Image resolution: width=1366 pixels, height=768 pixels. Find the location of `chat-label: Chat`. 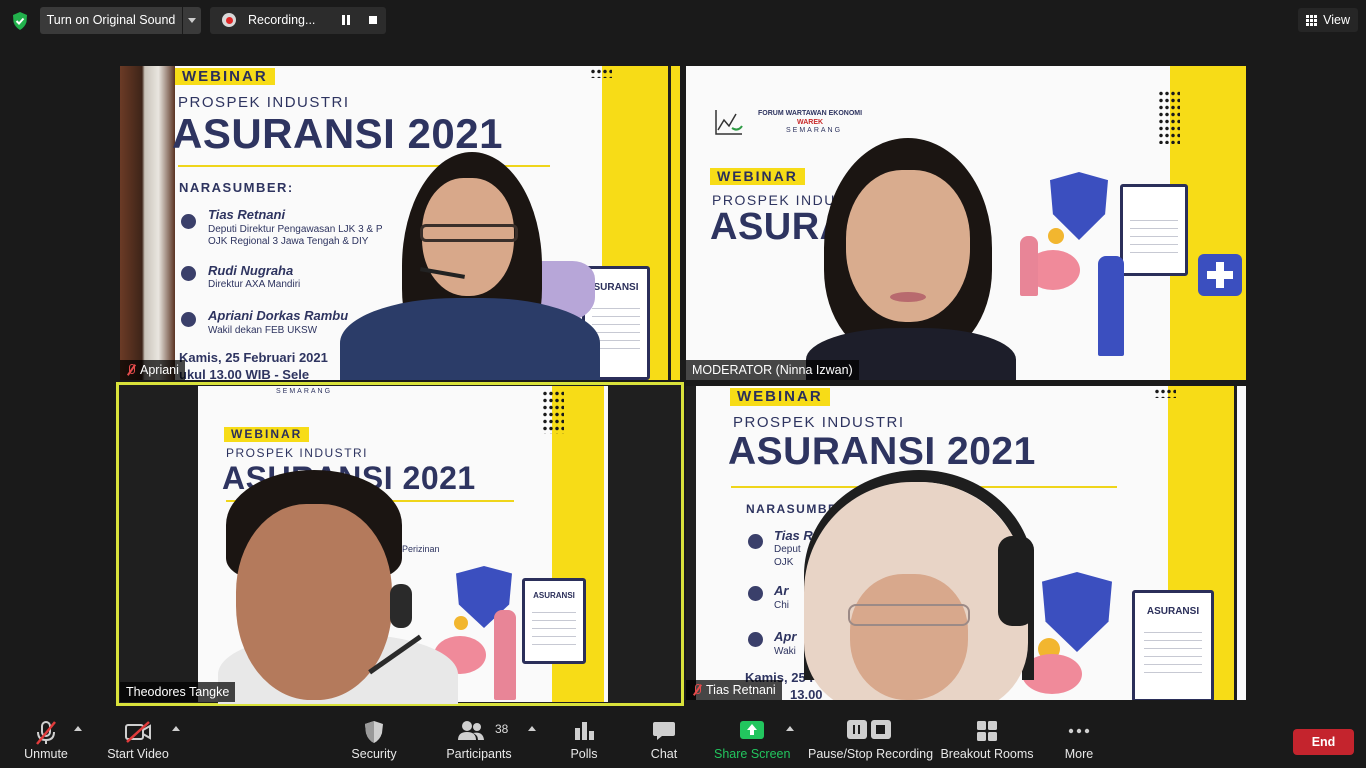

chat-label: Chat is located at coordinates (664, 754).